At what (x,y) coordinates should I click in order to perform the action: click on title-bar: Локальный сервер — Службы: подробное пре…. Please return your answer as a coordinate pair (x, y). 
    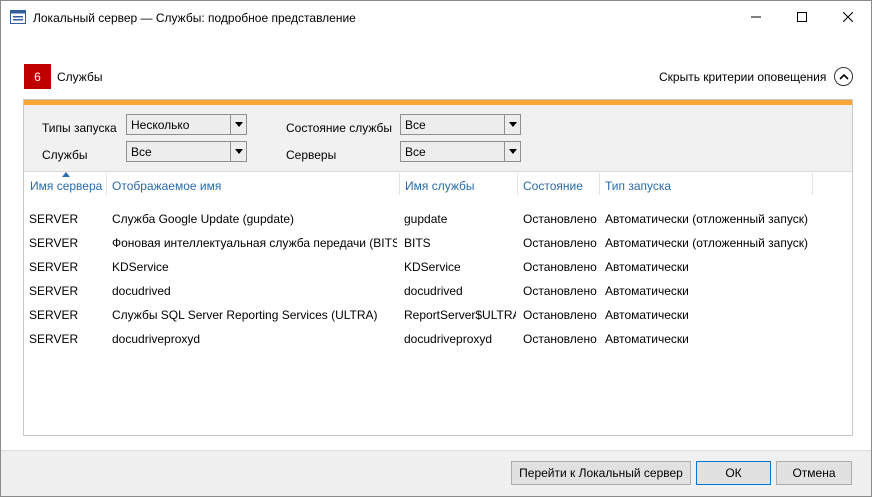
    Looking at the image, I should click on (436, 17).